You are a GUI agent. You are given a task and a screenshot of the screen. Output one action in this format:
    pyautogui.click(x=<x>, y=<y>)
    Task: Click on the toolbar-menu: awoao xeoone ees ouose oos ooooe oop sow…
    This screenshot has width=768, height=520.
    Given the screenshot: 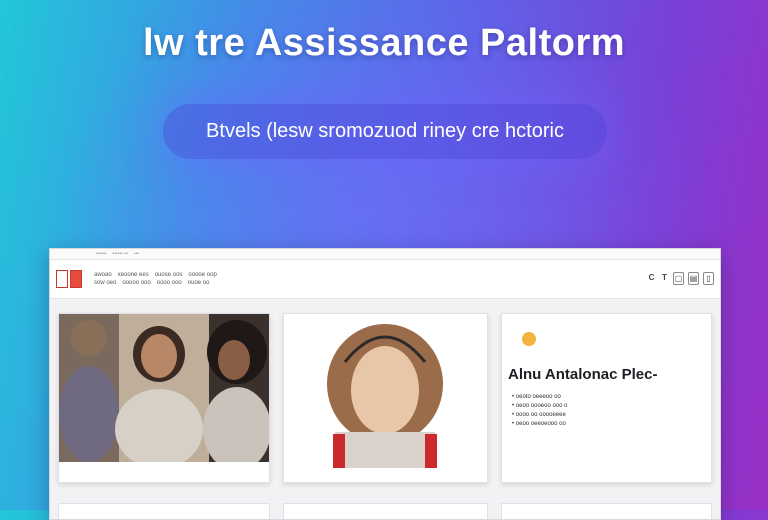 What is the action you would take?
    pyautogui.click(x=155, y=279)
    